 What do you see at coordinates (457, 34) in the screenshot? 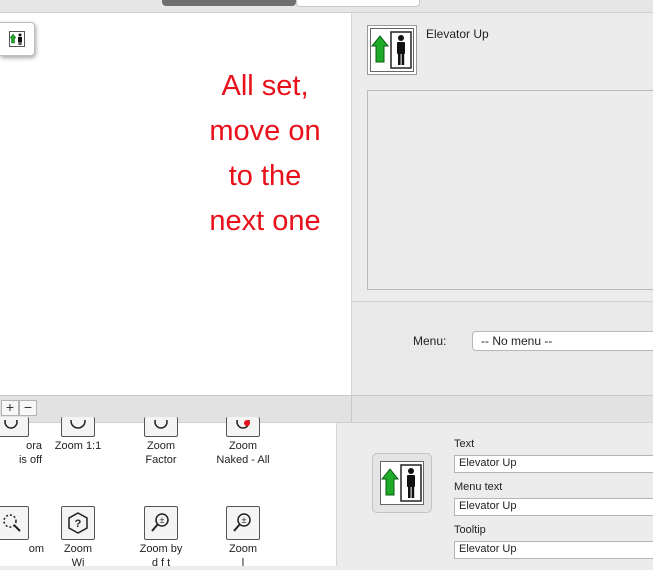
I see `item-title: Elevator Up` at bounding box center [457, 34].